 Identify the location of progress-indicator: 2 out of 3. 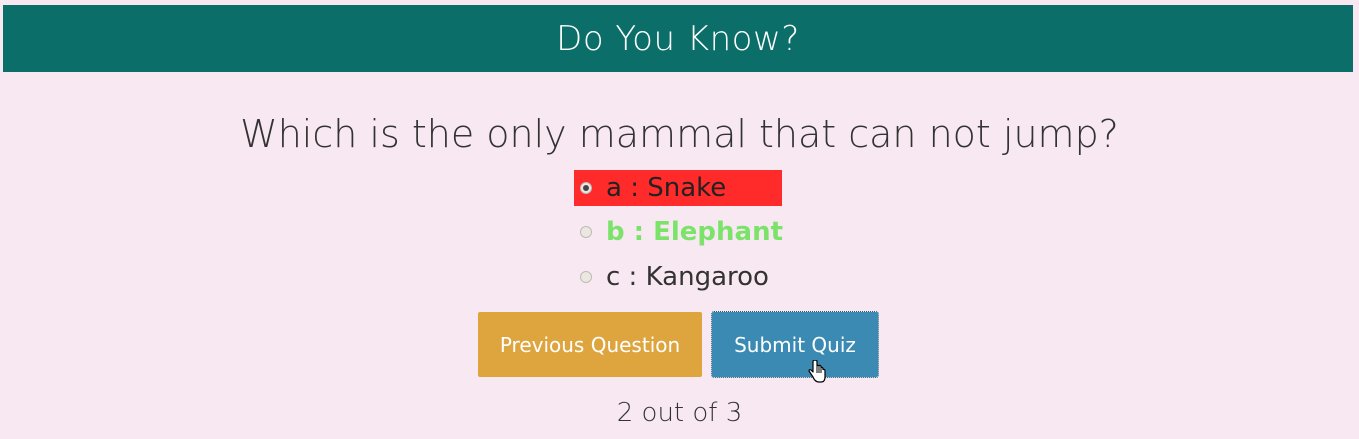
(679, 413).